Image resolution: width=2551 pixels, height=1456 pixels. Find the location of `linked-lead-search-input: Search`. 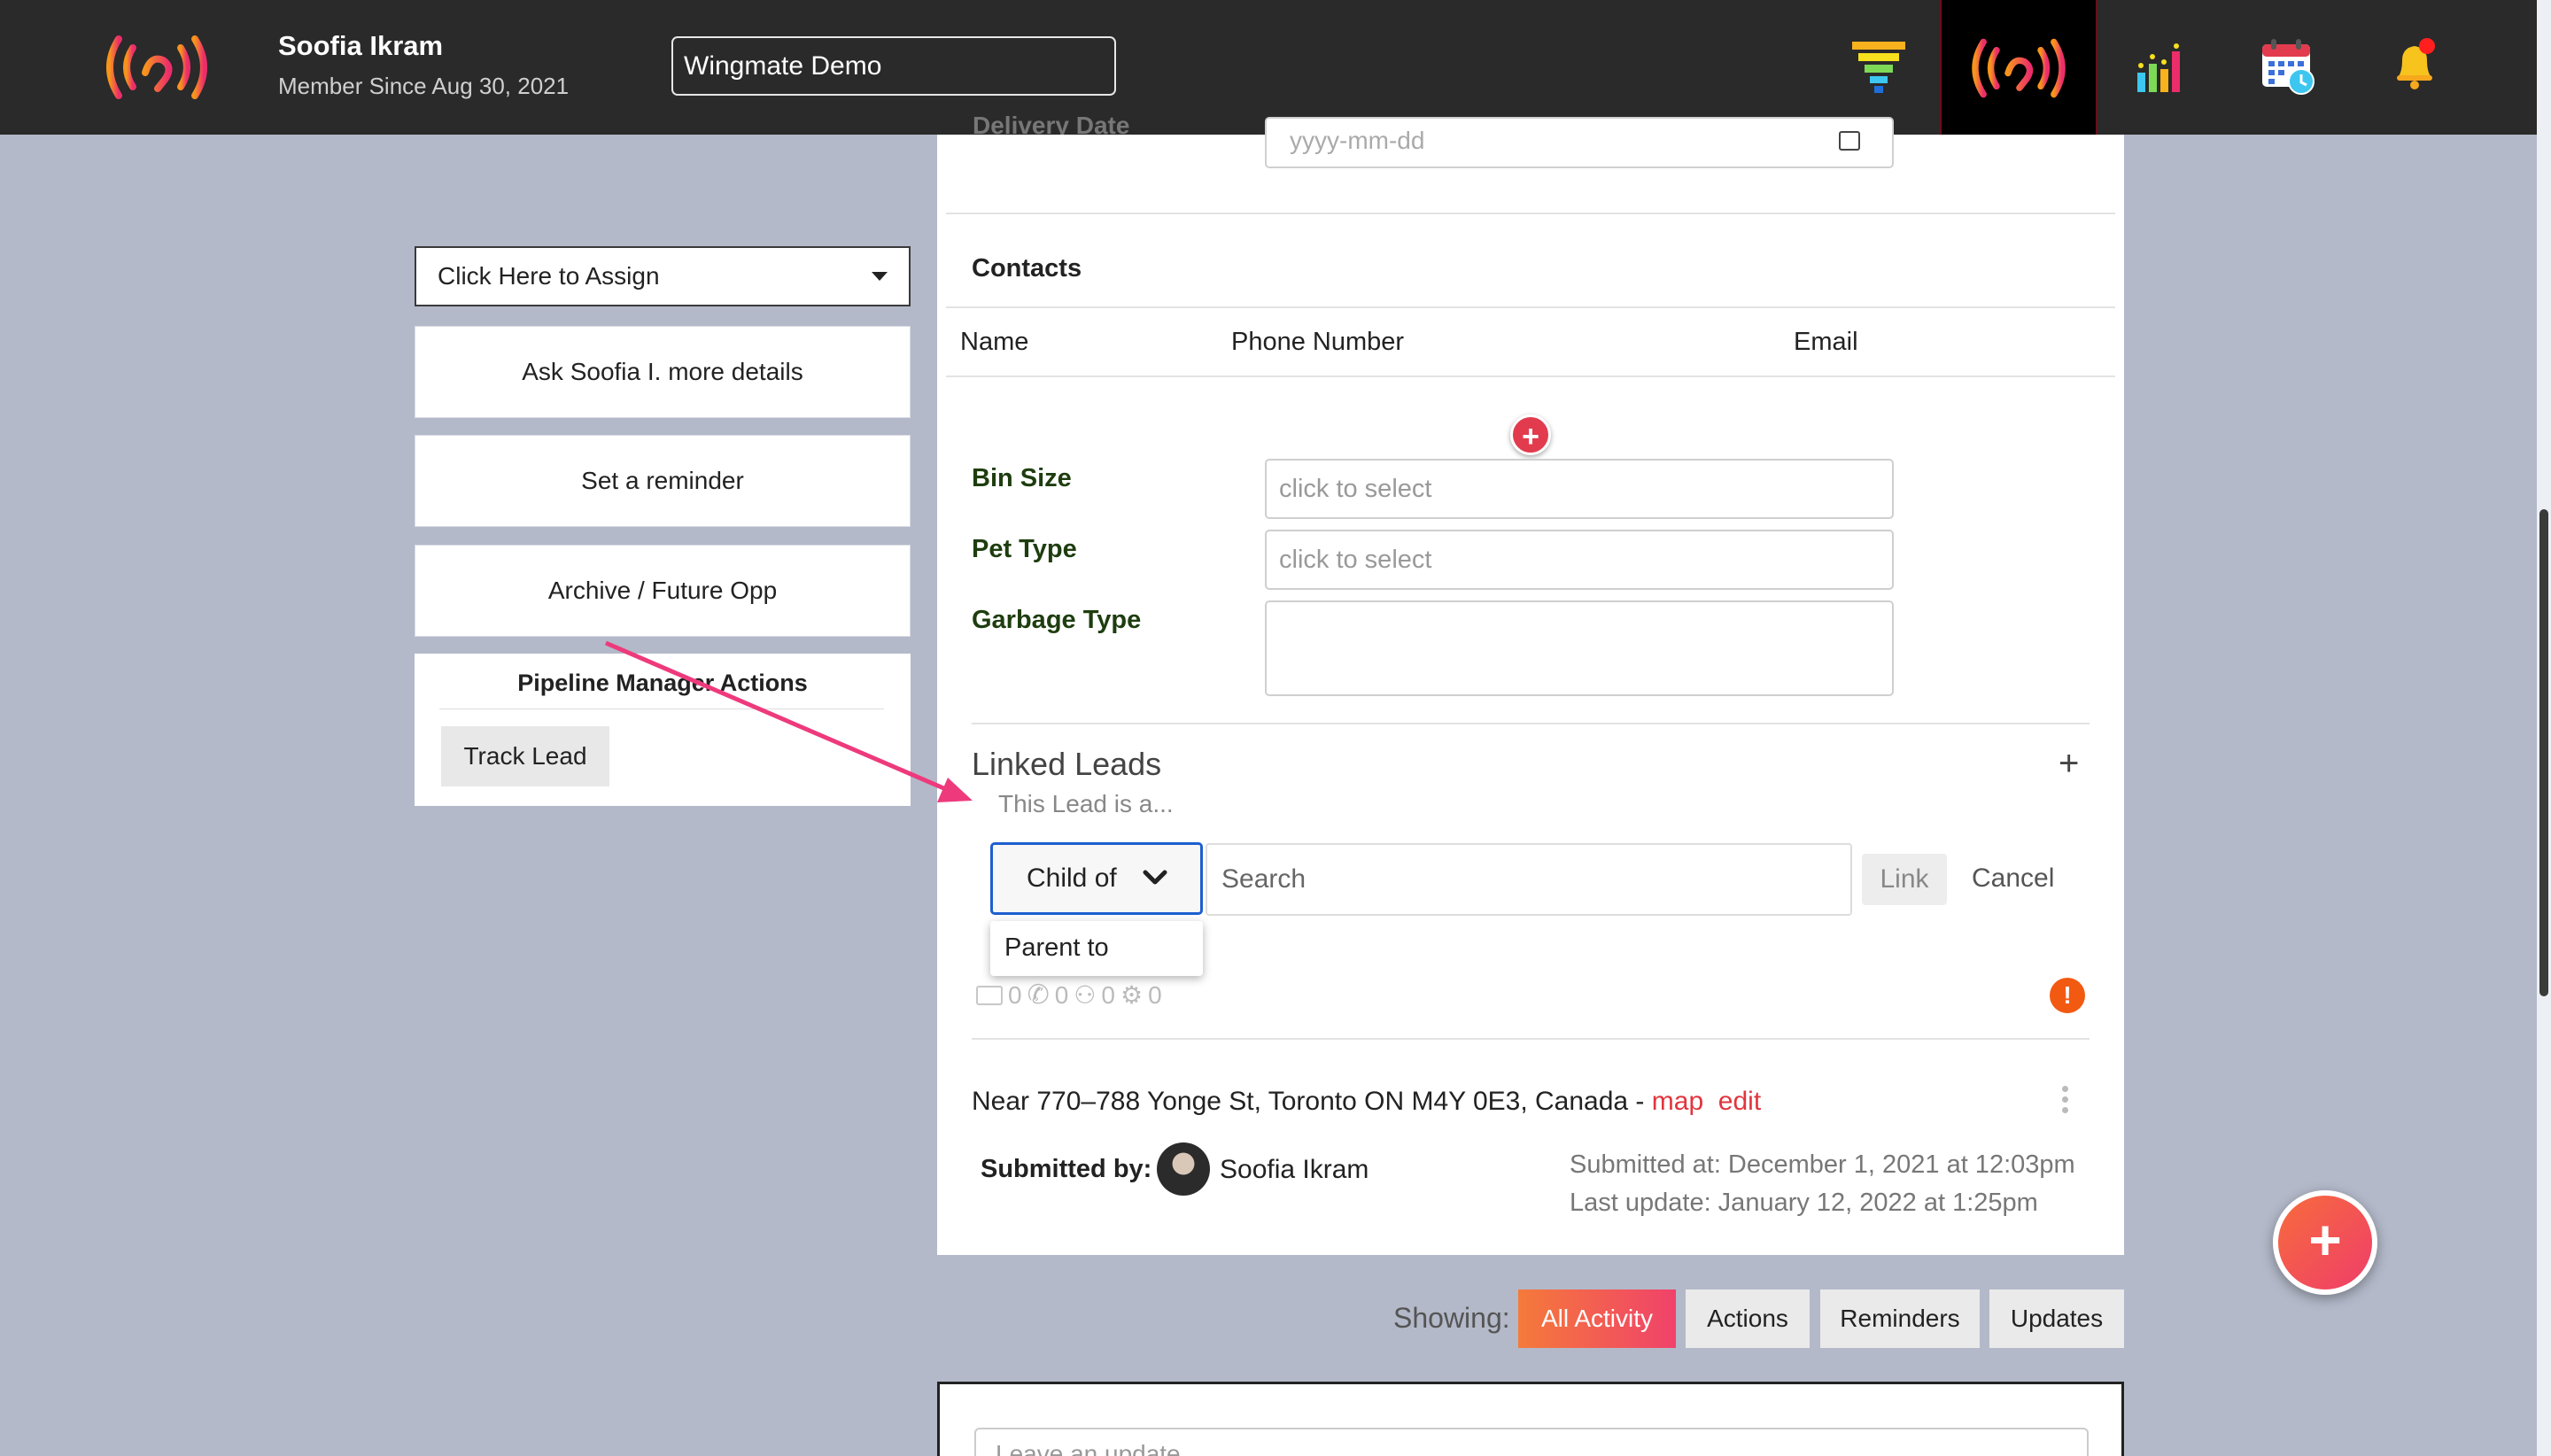

linked-lead-search-input: Search is located at coordinates (1529, 879).